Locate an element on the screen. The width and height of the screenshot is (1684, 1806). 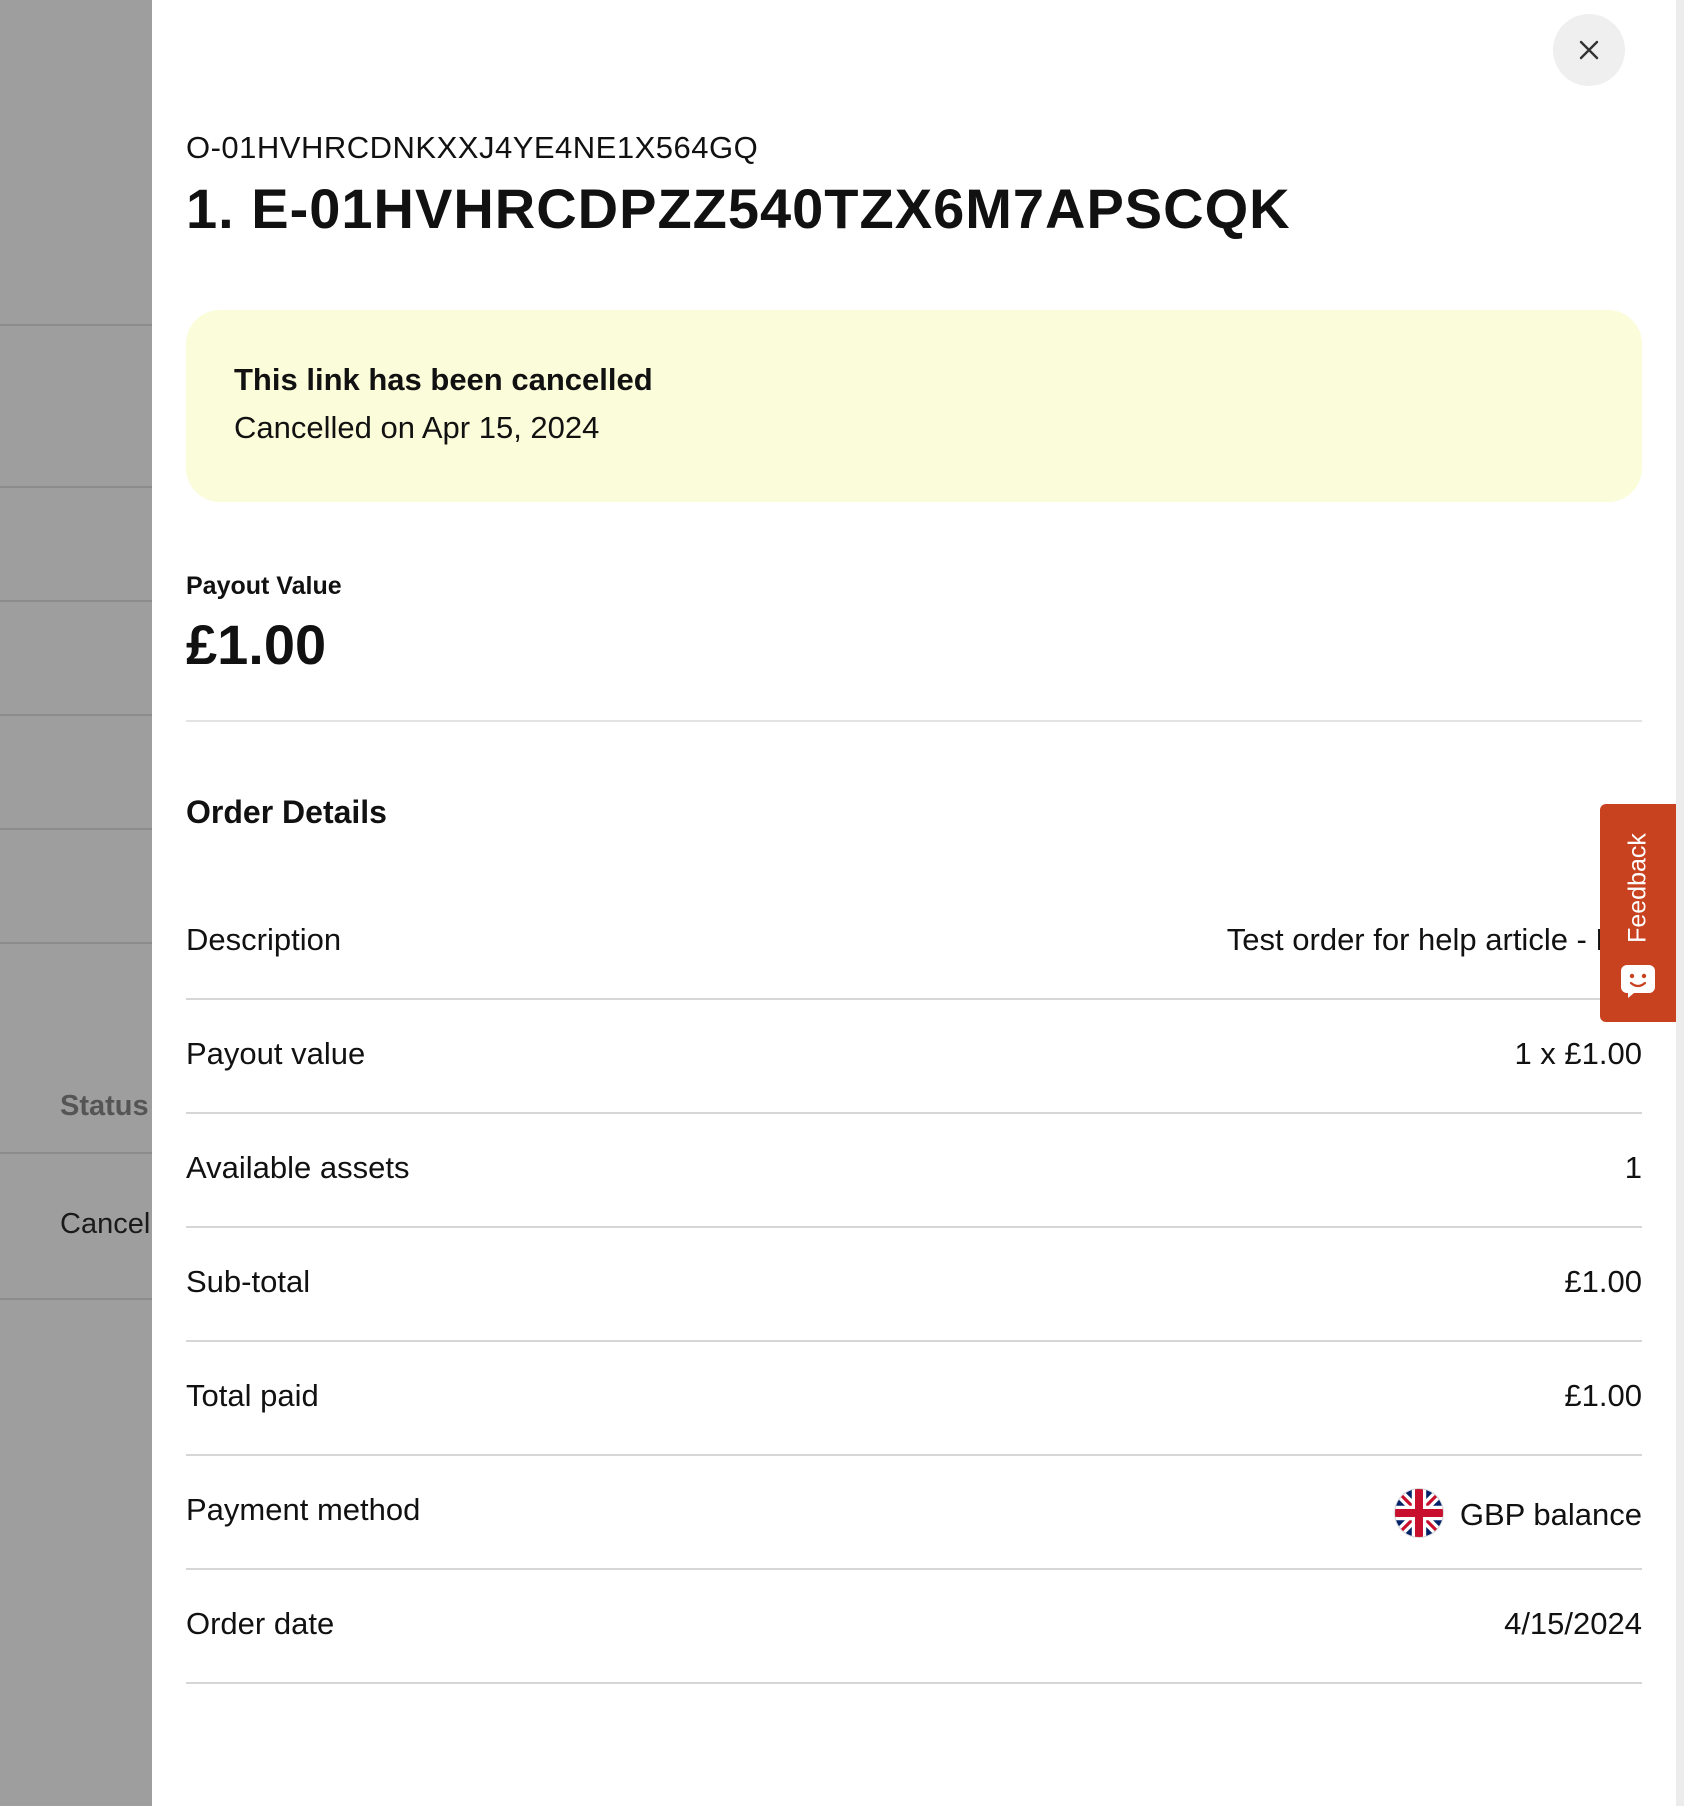
uk-flag-icon is located at coordinates (1418, 1513).